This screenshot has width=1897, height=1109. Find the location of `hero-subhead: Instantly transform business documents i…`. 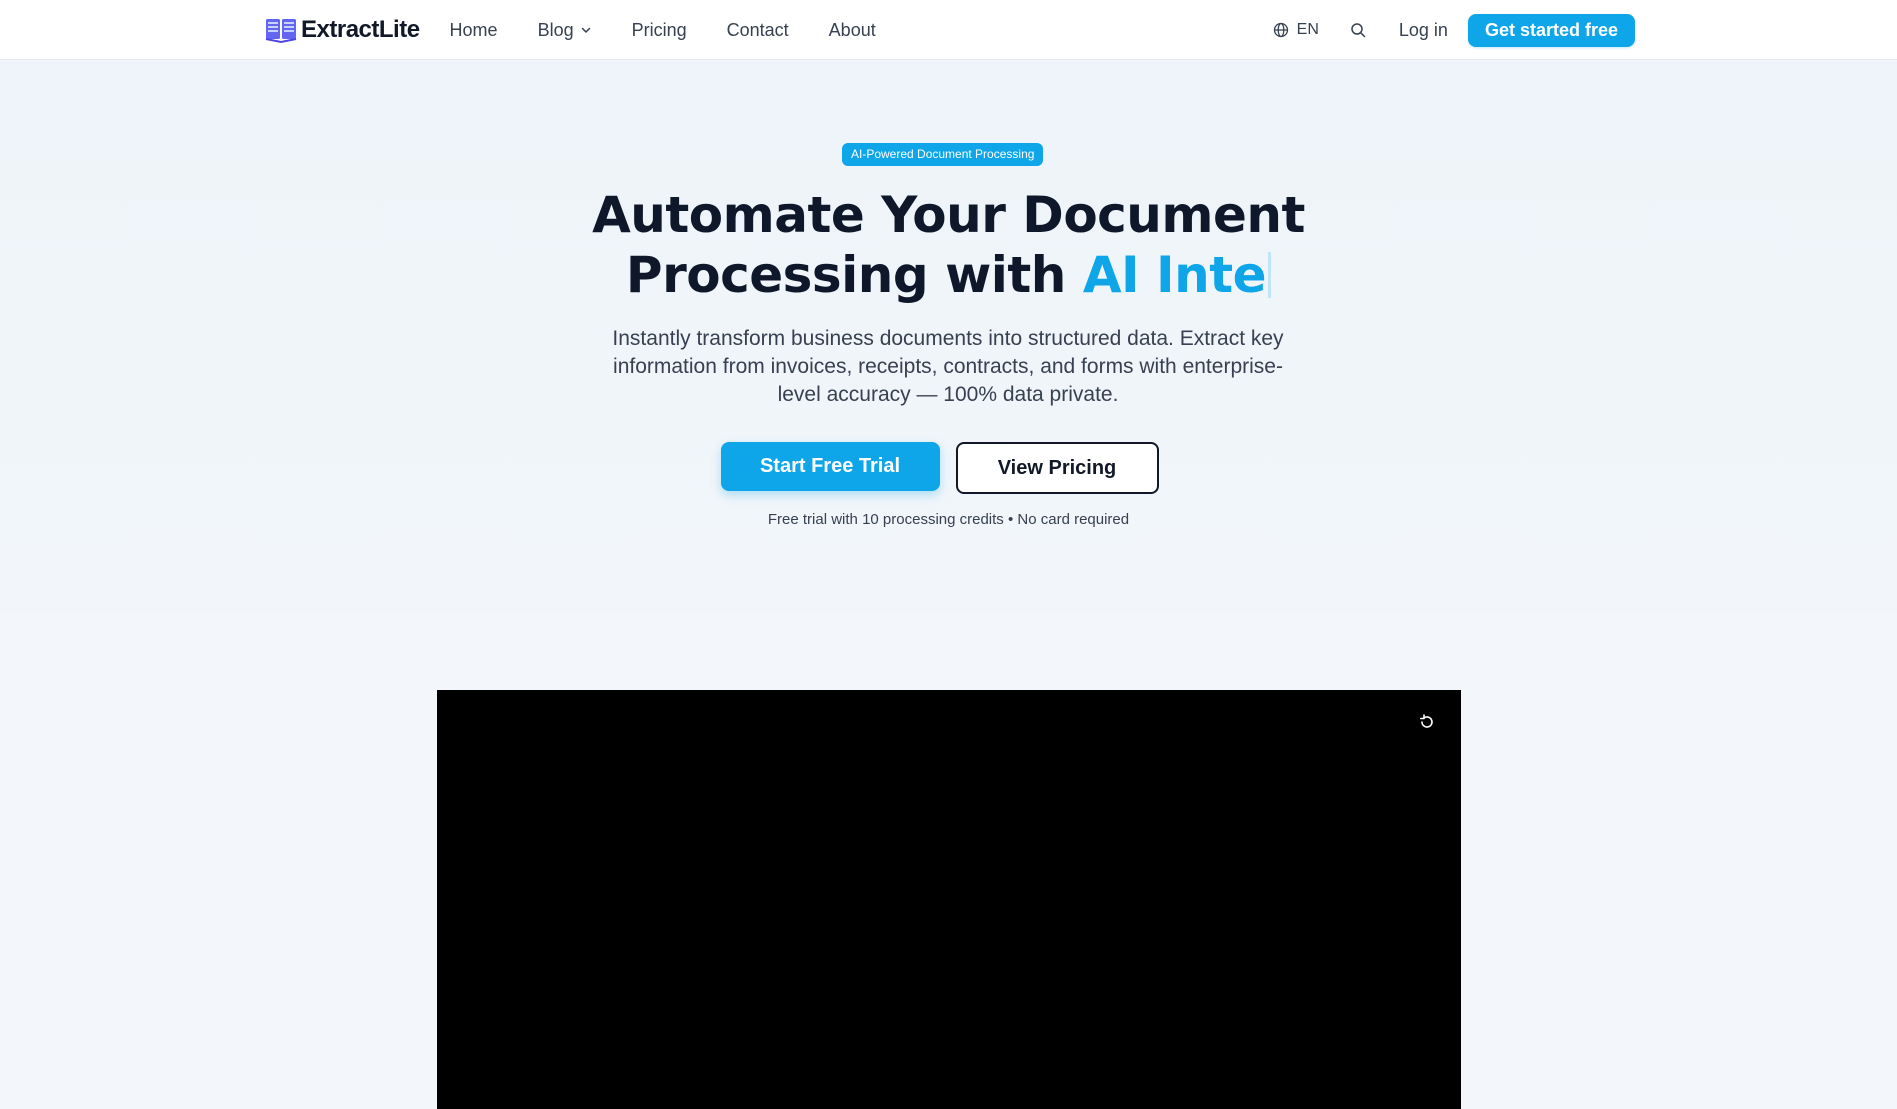

hero-subhead: Instantly transform business documents i… is located at coordinates (948, 366).